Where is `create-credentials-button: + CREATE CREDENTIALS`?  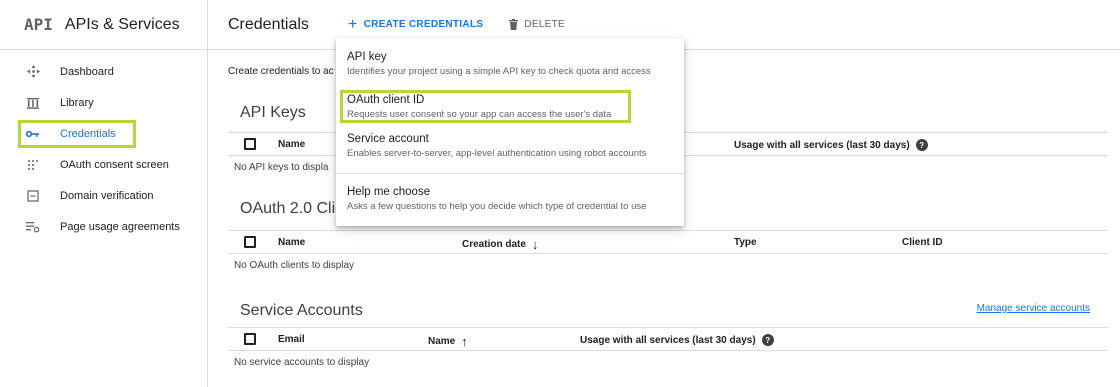
create-credentials-button: + CREATE CREDENTIALS is located at coordinates (416, 24).